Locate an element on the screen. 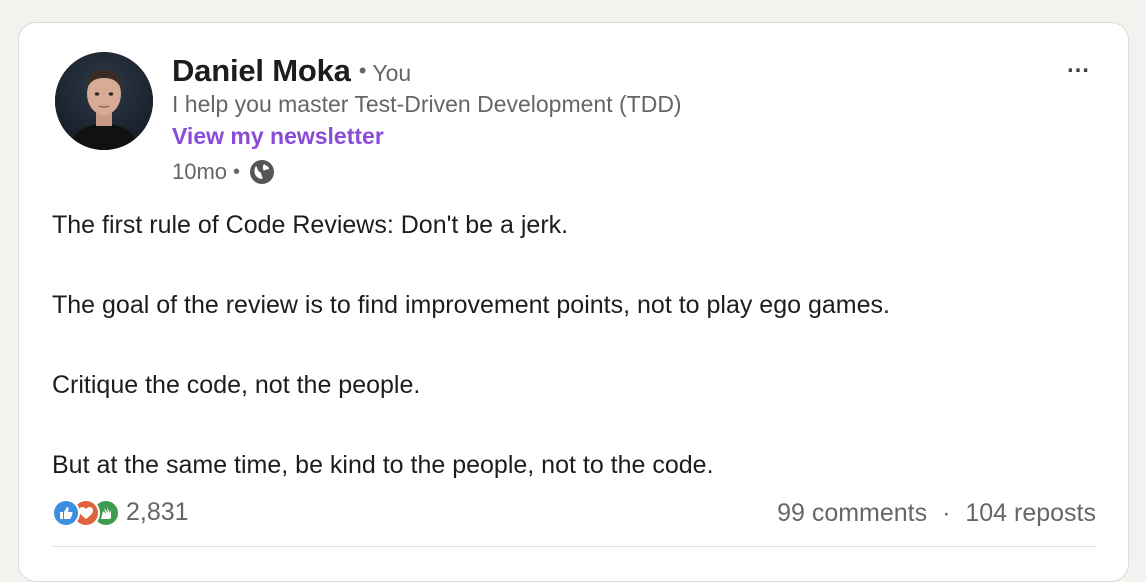 This screenshot has width=1146, height=582. author-name-row: Daniel Moka • You is located at coordinates (291, 71).